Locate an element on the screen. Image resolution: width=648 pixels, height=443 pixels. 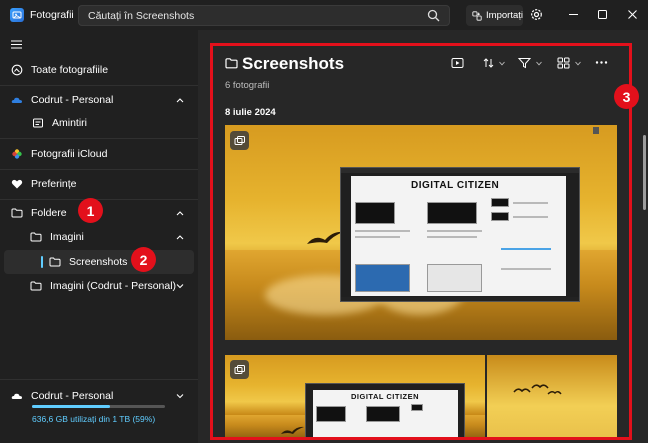
search-icon is located at coordinates (433, 15).